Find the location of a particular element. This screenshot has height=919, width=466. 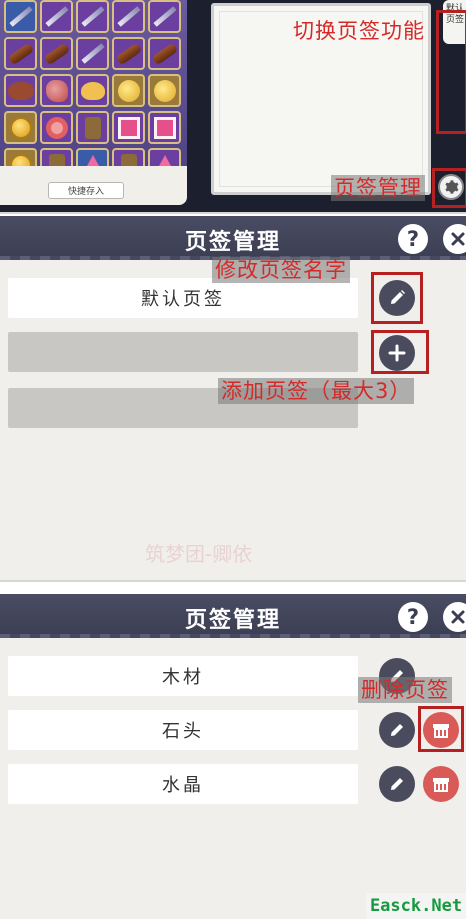

robot-icon is located at coordinates (92, 127).